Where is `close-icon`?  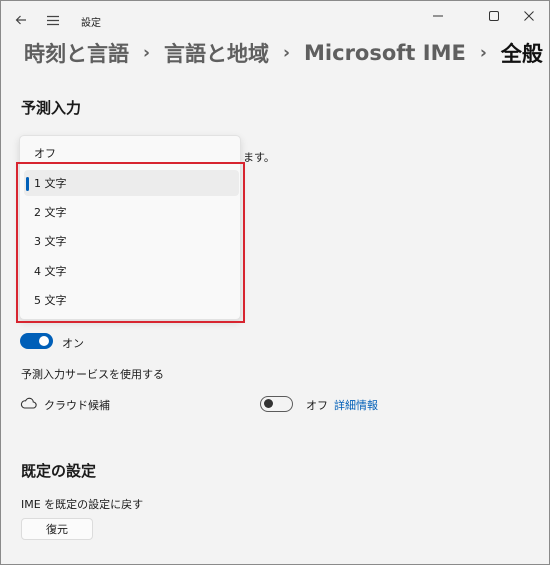
close-icon is located at coordinates (528, 16).